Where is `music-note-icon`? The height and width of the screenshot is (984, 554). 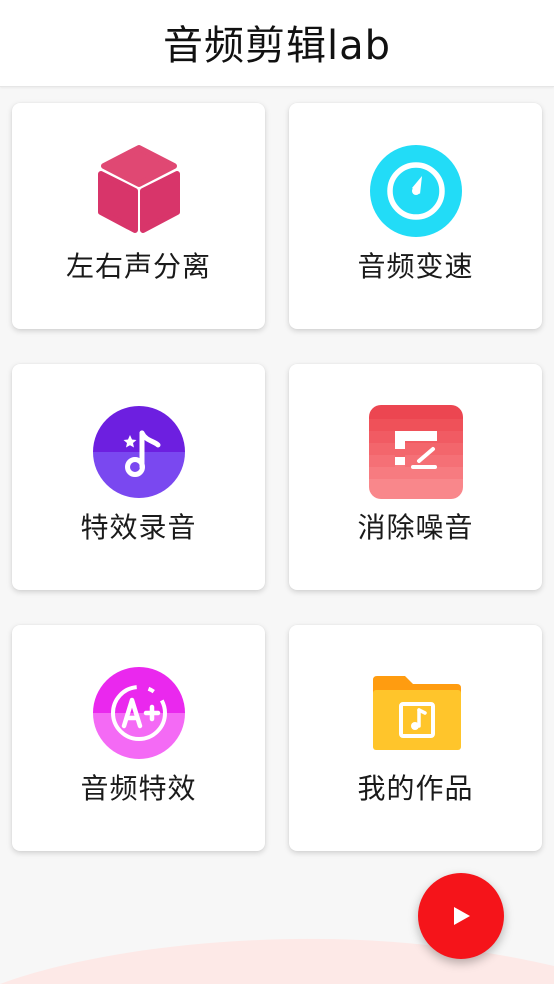
music-note-icon is located at coordinates (138, 452).